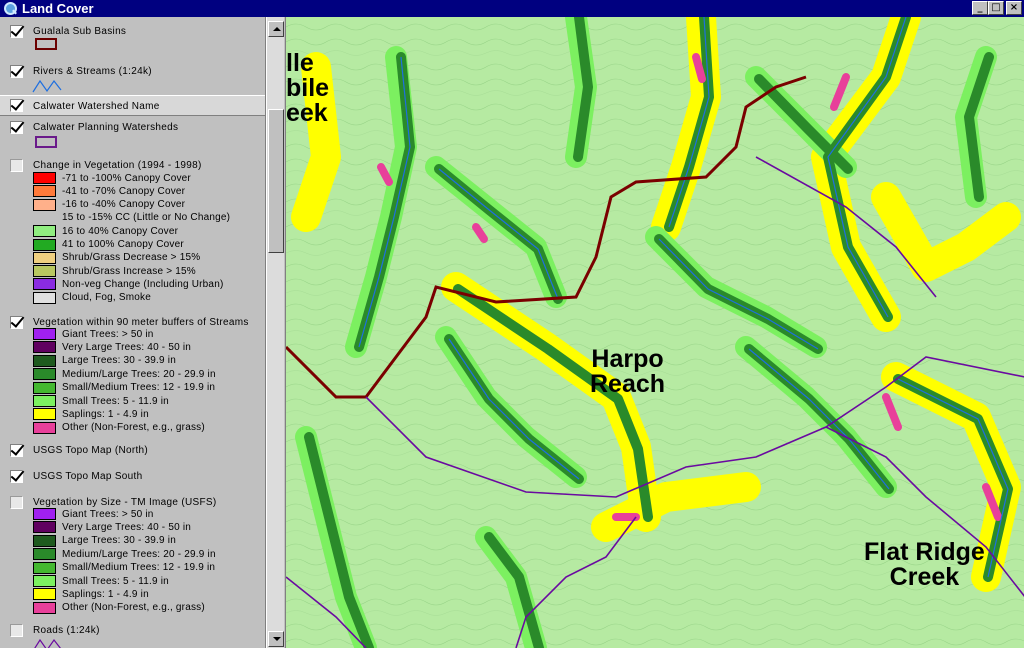 The width and height of the screenshot is (1024, 648). I want to click on map-label-harpo-reach: Harpo Reach, so click(627, 372).